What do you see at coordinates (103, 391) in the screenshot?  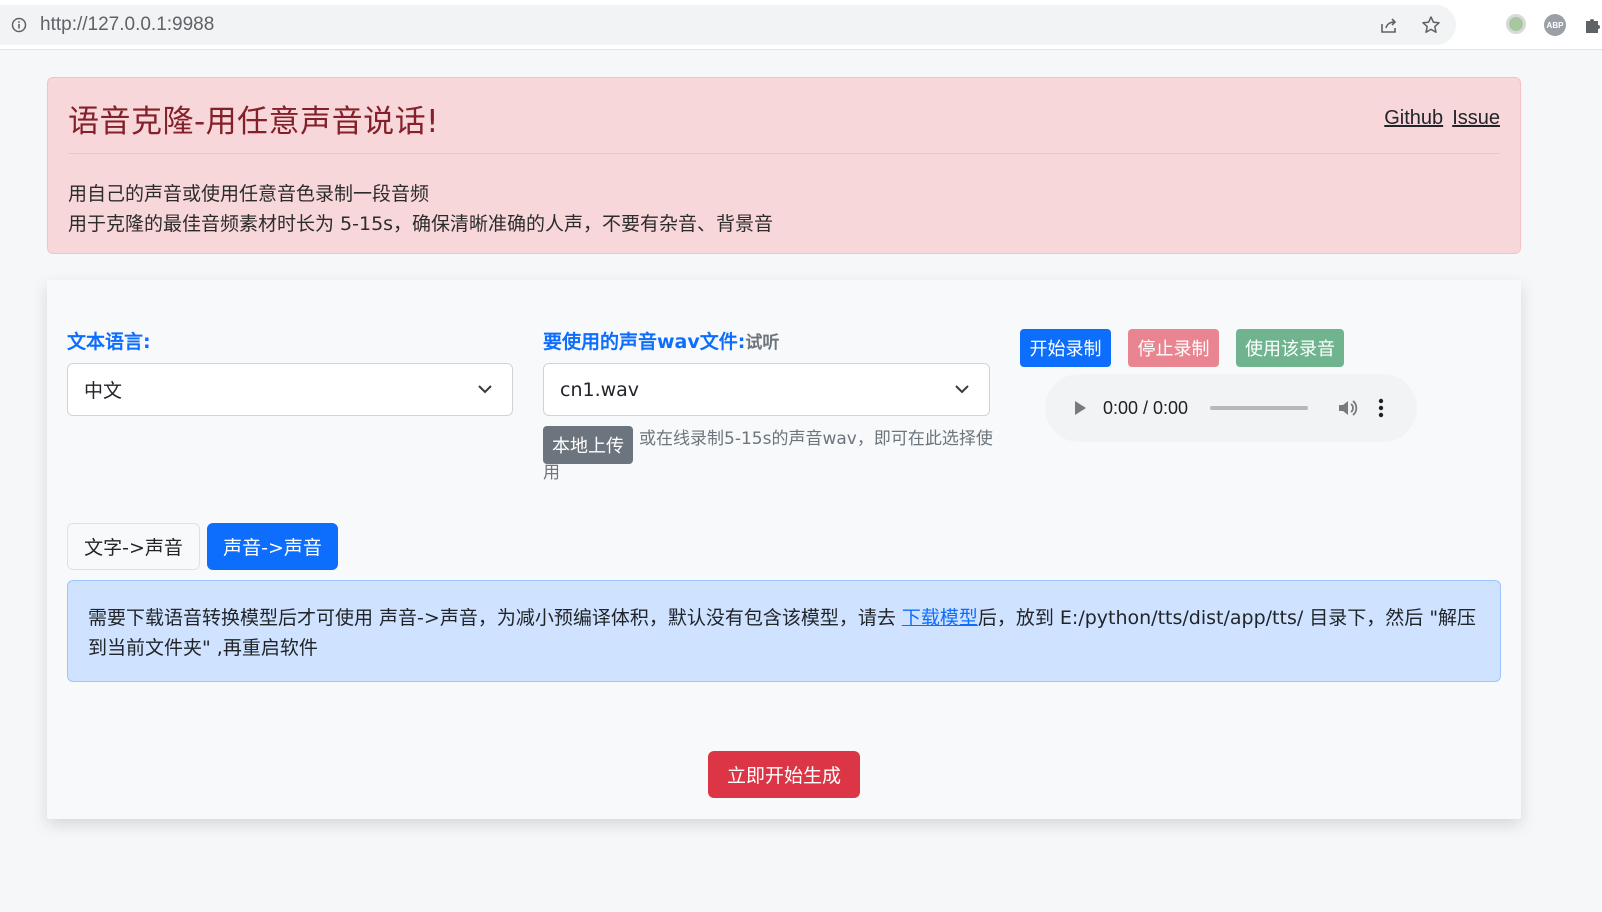 I see `language-select-value: 中文` at bounding box center [103, 391].